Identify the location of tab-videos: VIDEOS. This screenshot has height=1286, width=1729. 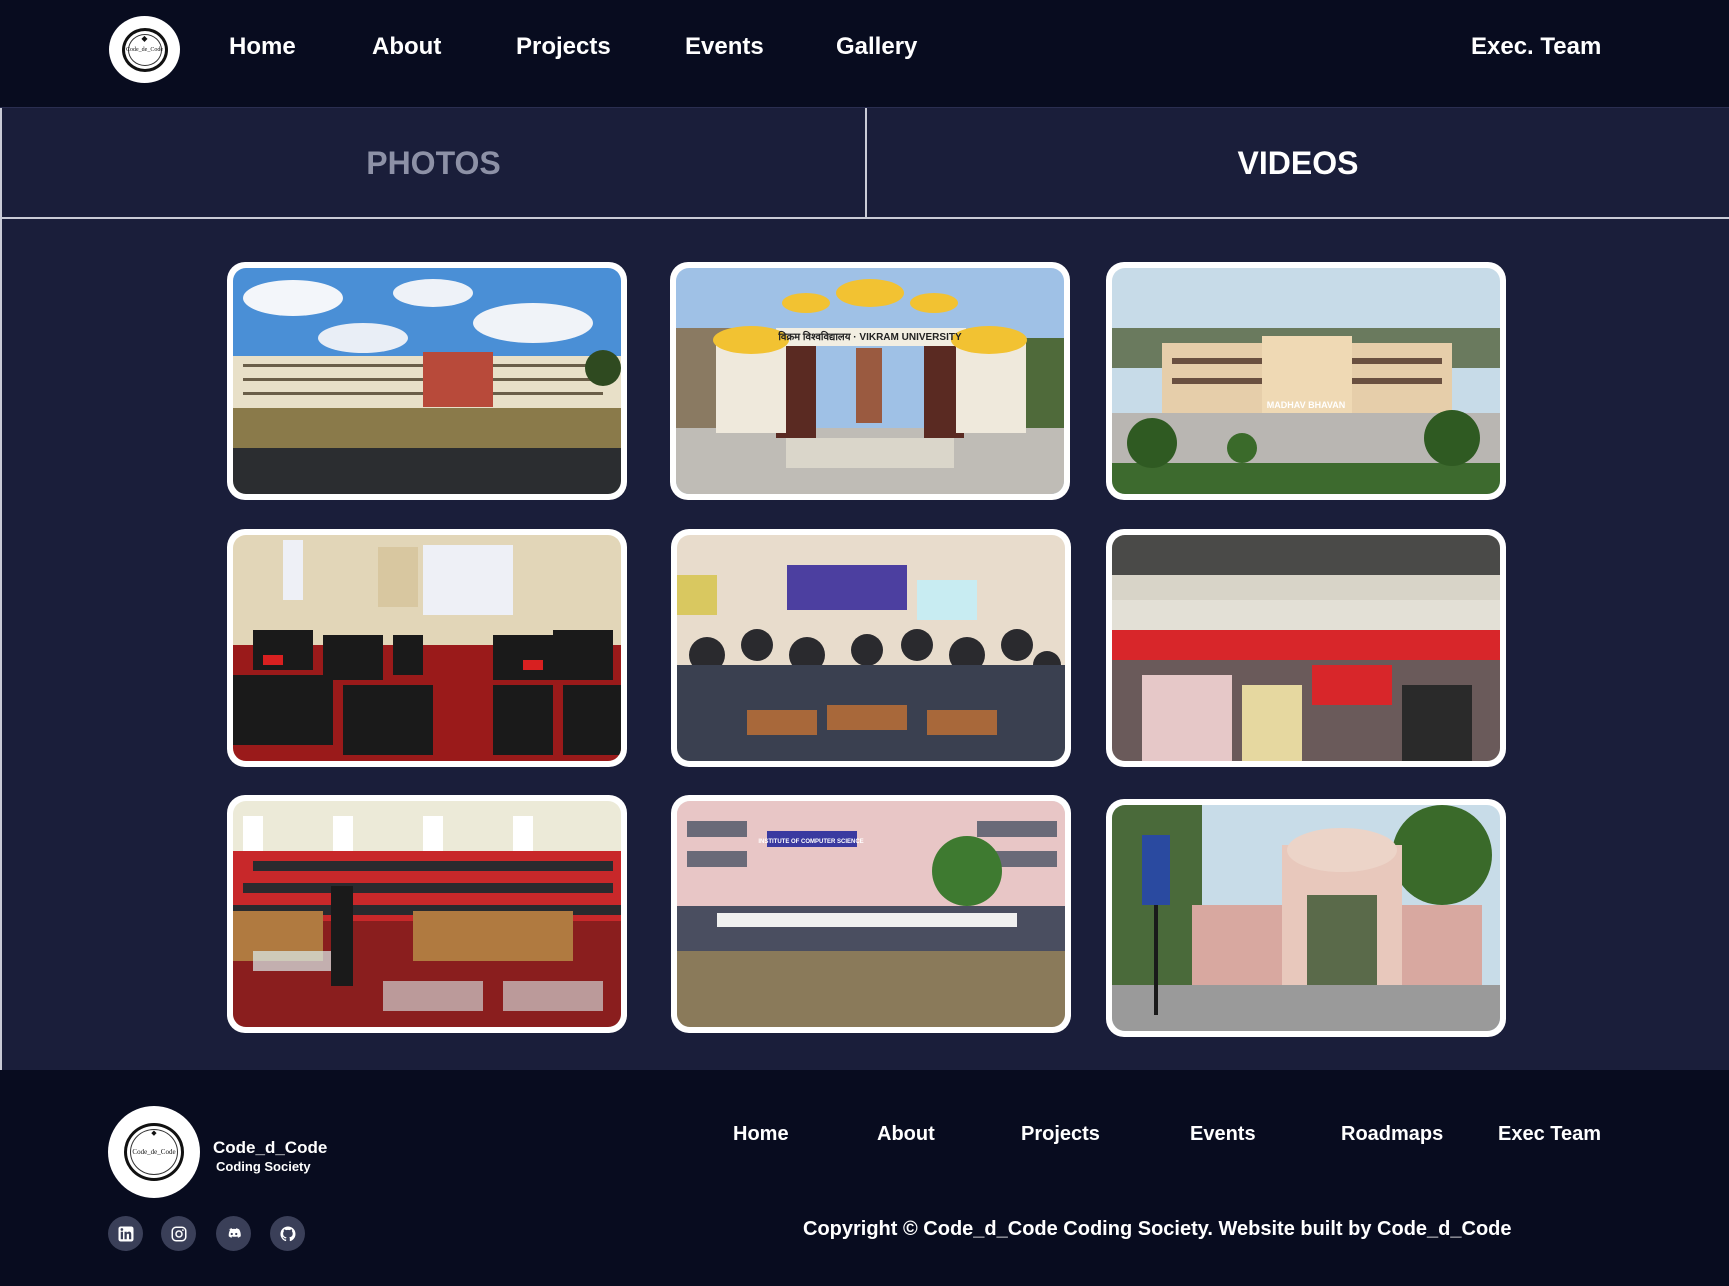
(1297, 163).